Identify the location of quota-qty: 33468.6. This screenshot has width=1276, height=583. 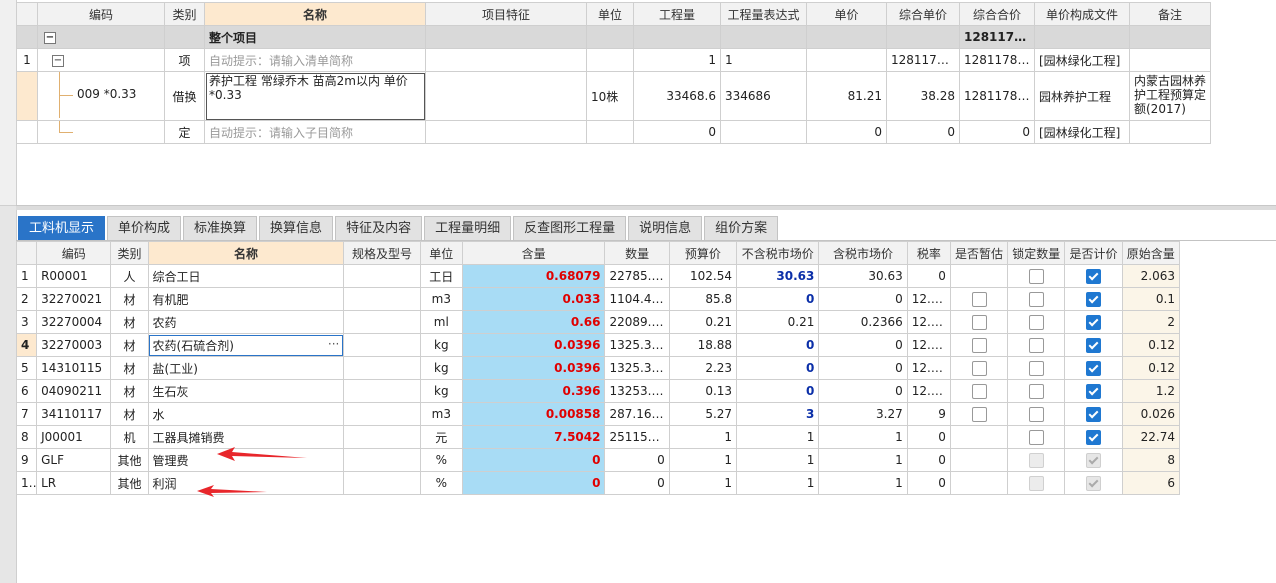
(677, 96).